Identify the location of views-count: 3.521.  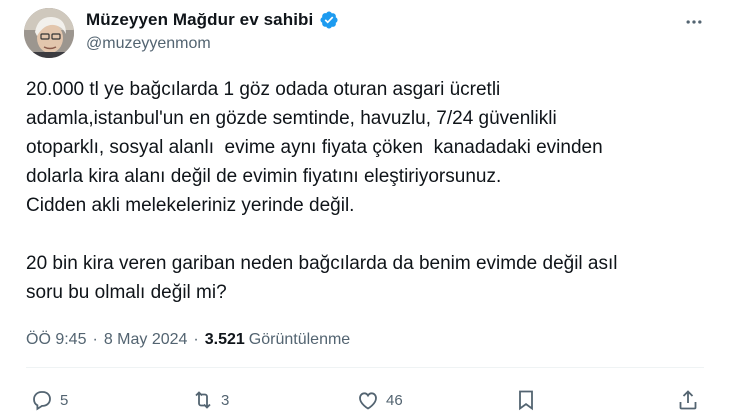
(224, 339).